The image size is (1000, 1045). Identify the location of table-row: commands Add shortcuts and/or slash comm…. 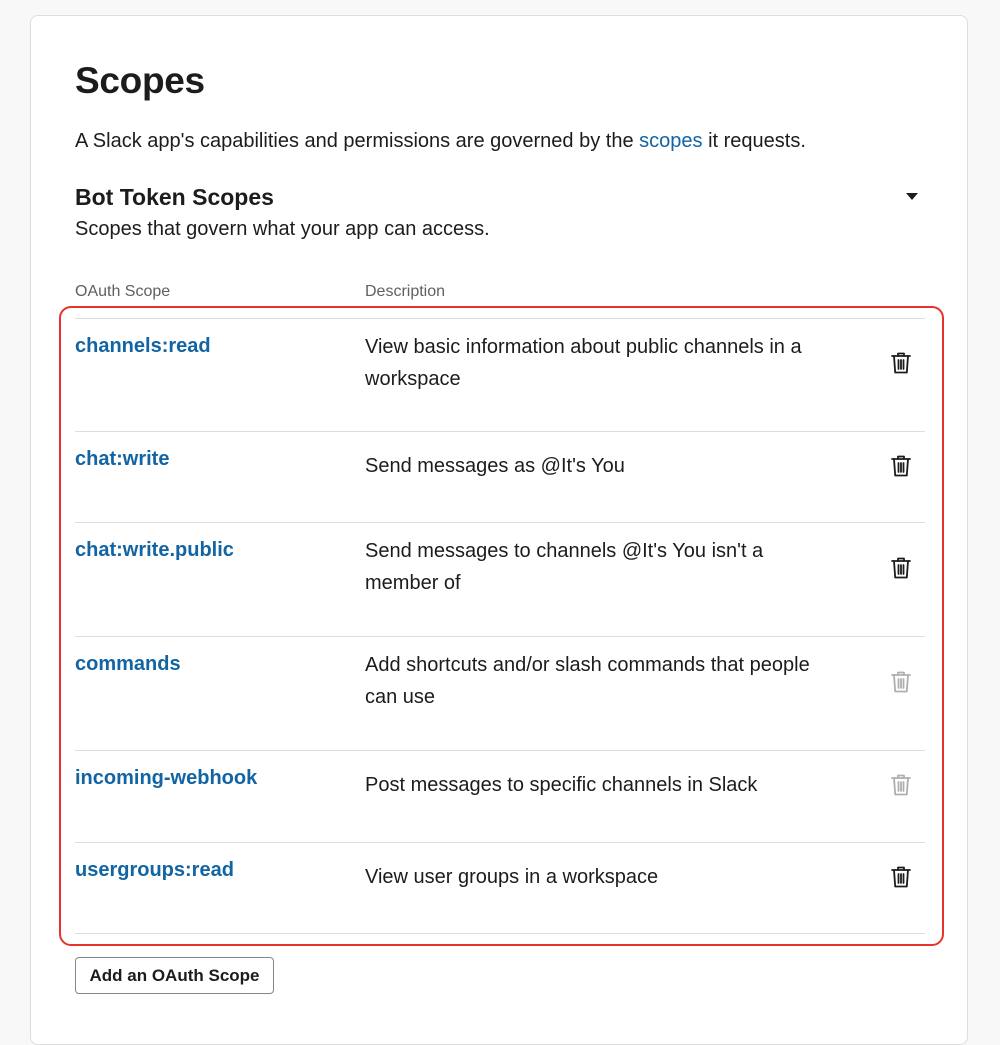
(500, 694).